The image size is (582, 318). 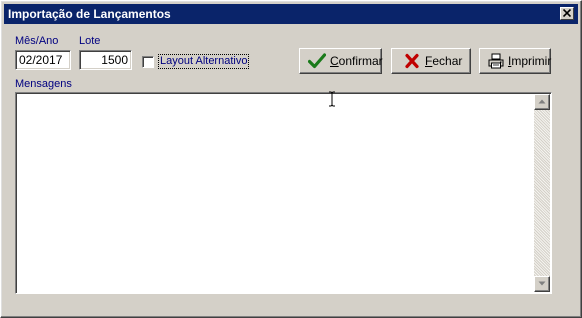 What do you see at coordinates (90, 41) in the screenshot?
I see `lote-label: Lote` at bounding box center [90, 41].